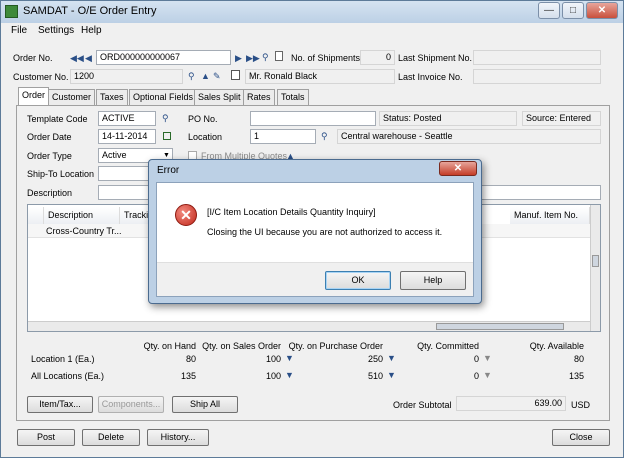 The image size is (624, 458). Describe the element at coordinates (91, 30) in the screenshot. I see `menu-help: Help` at that location.